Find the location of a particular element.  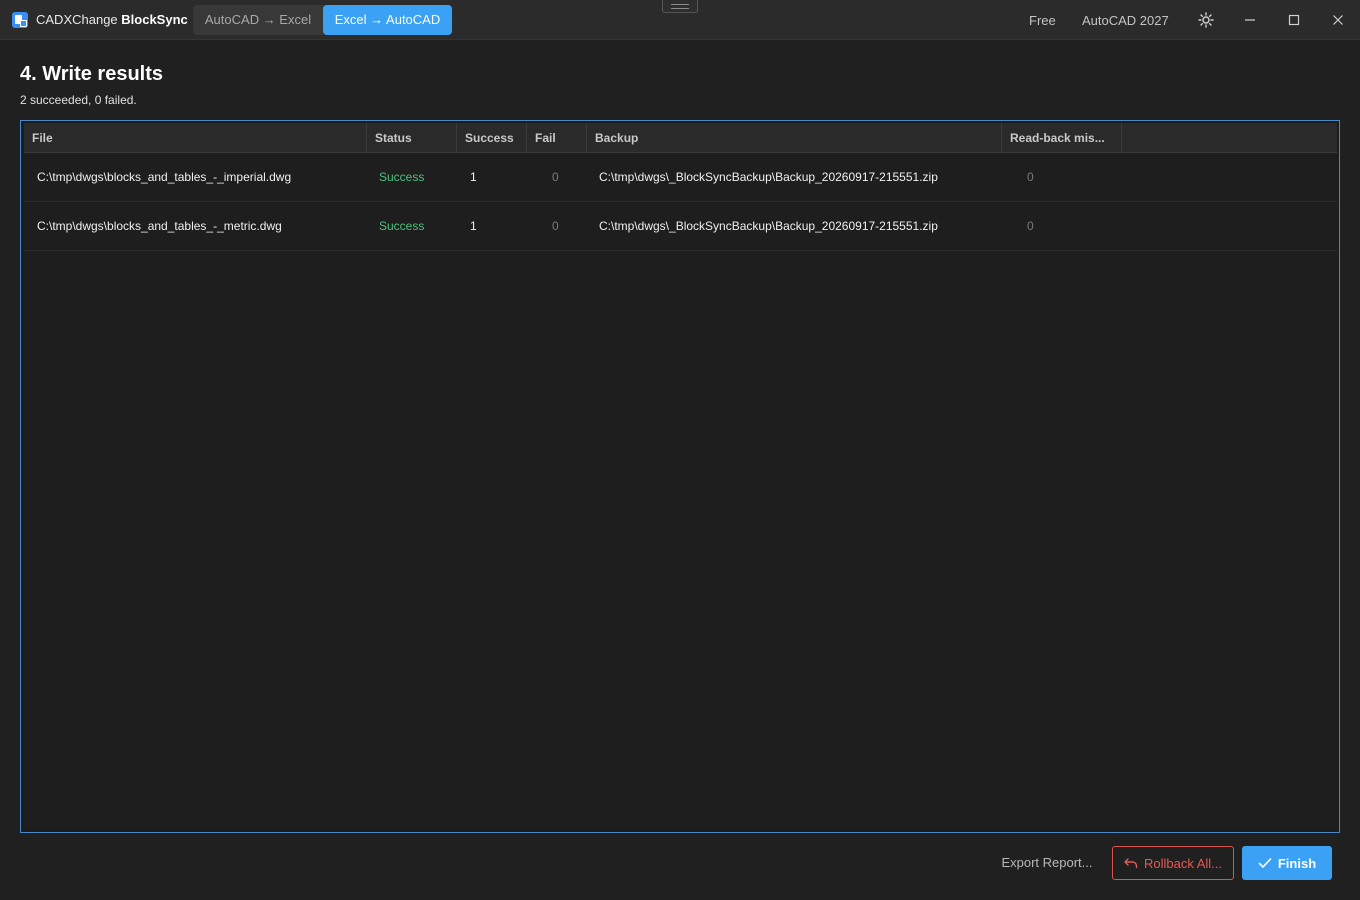

check-icon is located at coordinates (1265, 863).